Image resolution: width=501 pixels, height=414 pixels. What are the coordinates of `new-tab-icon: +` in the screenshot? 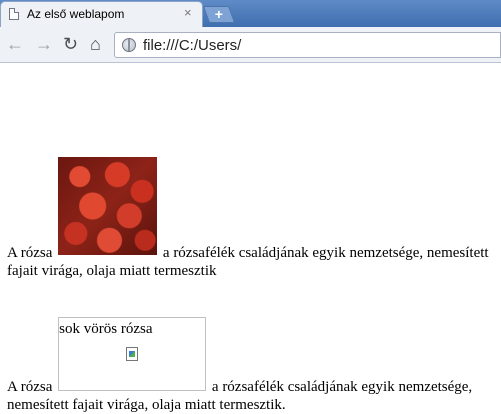 It's located at (218, 14).